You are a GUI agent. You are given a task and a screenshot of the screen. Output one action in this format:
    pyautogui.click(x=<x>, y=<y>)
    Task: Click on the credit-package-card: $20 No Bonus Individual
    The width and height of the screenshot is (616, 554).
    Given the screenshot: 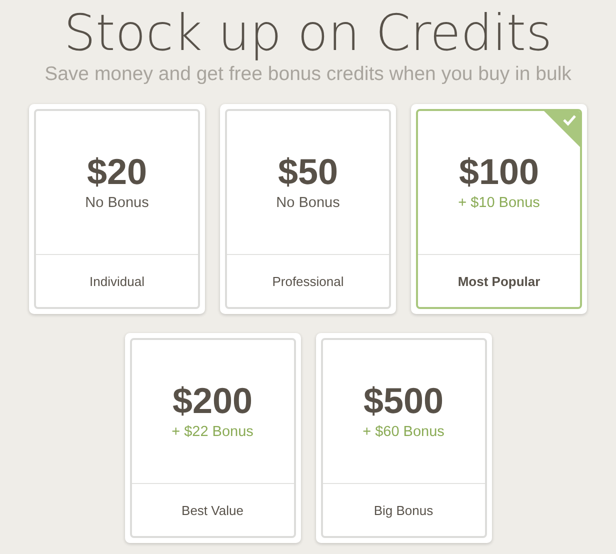 What is the action you would take?
    pyautogui.click(x=117, y=209)
    